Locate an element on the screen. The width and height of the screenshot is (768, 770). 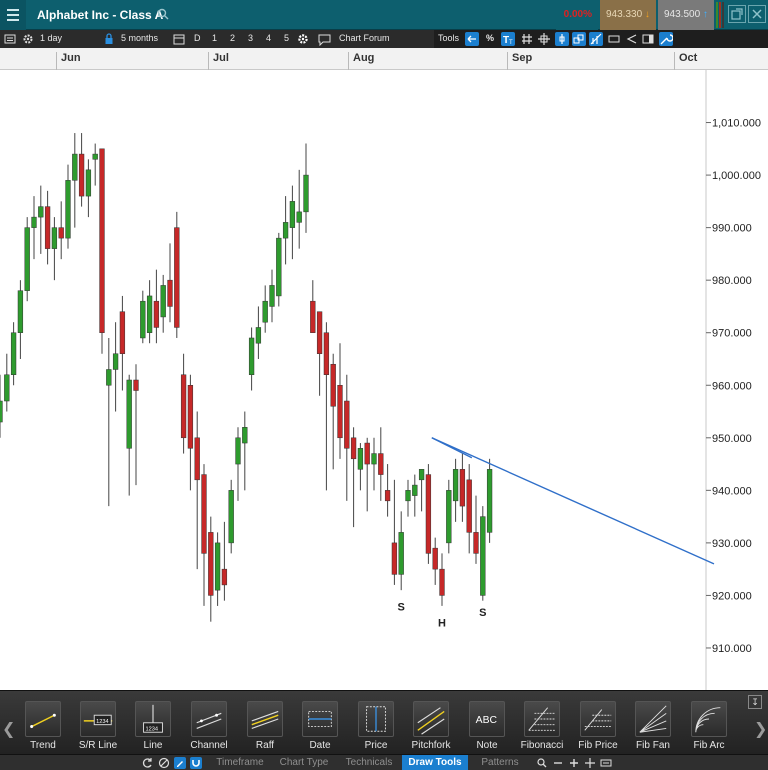
tools-section: Tools % TT is located at coordinates (601, 39).